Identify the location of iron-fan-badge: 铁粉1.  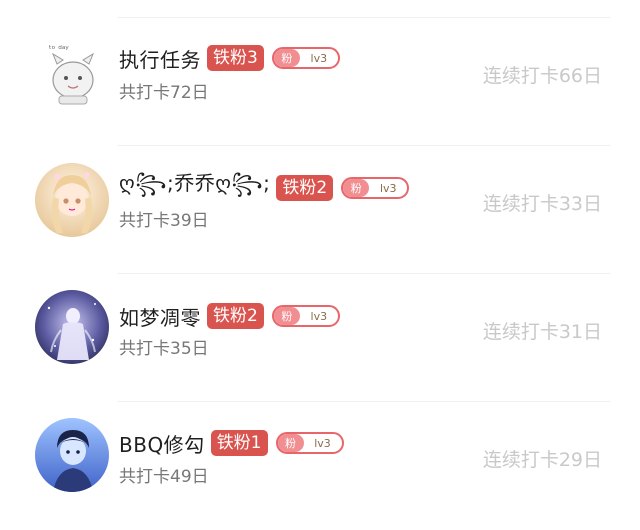
(239, 443).